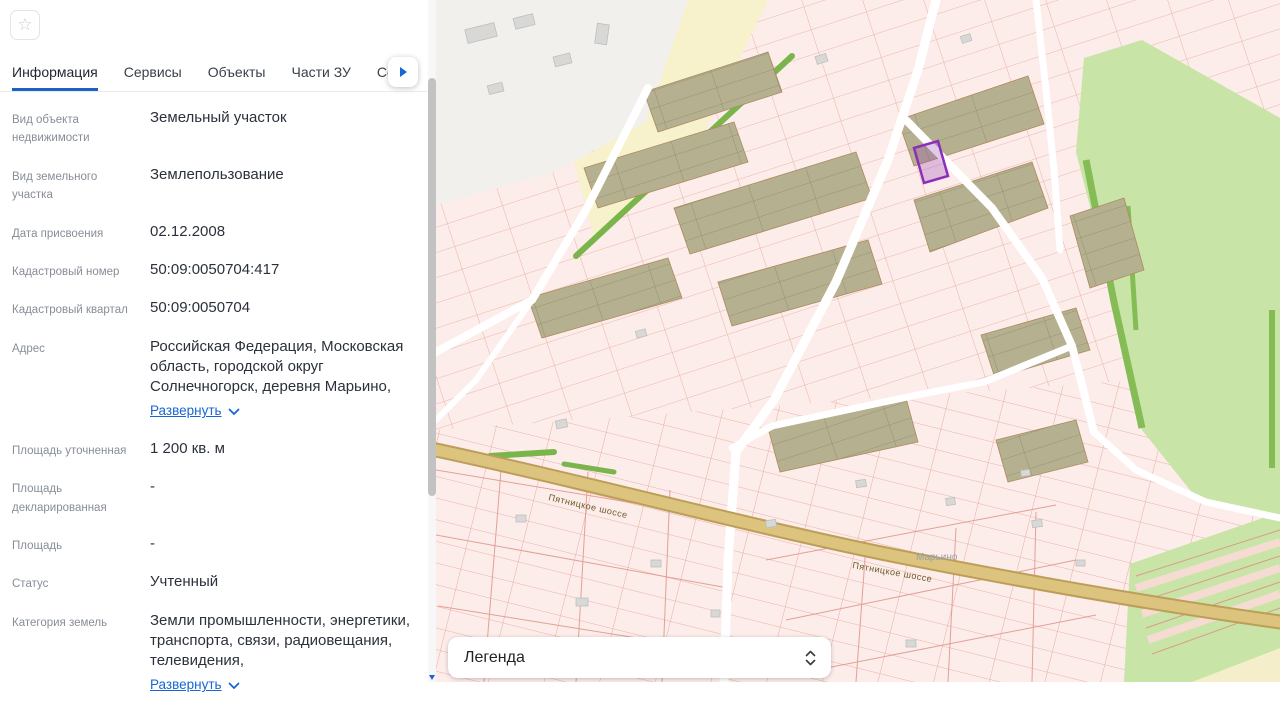  Describe the element at coordinates (187, 448) in the screenshot. I see `field-value: 1 200 кв. м` at that location.